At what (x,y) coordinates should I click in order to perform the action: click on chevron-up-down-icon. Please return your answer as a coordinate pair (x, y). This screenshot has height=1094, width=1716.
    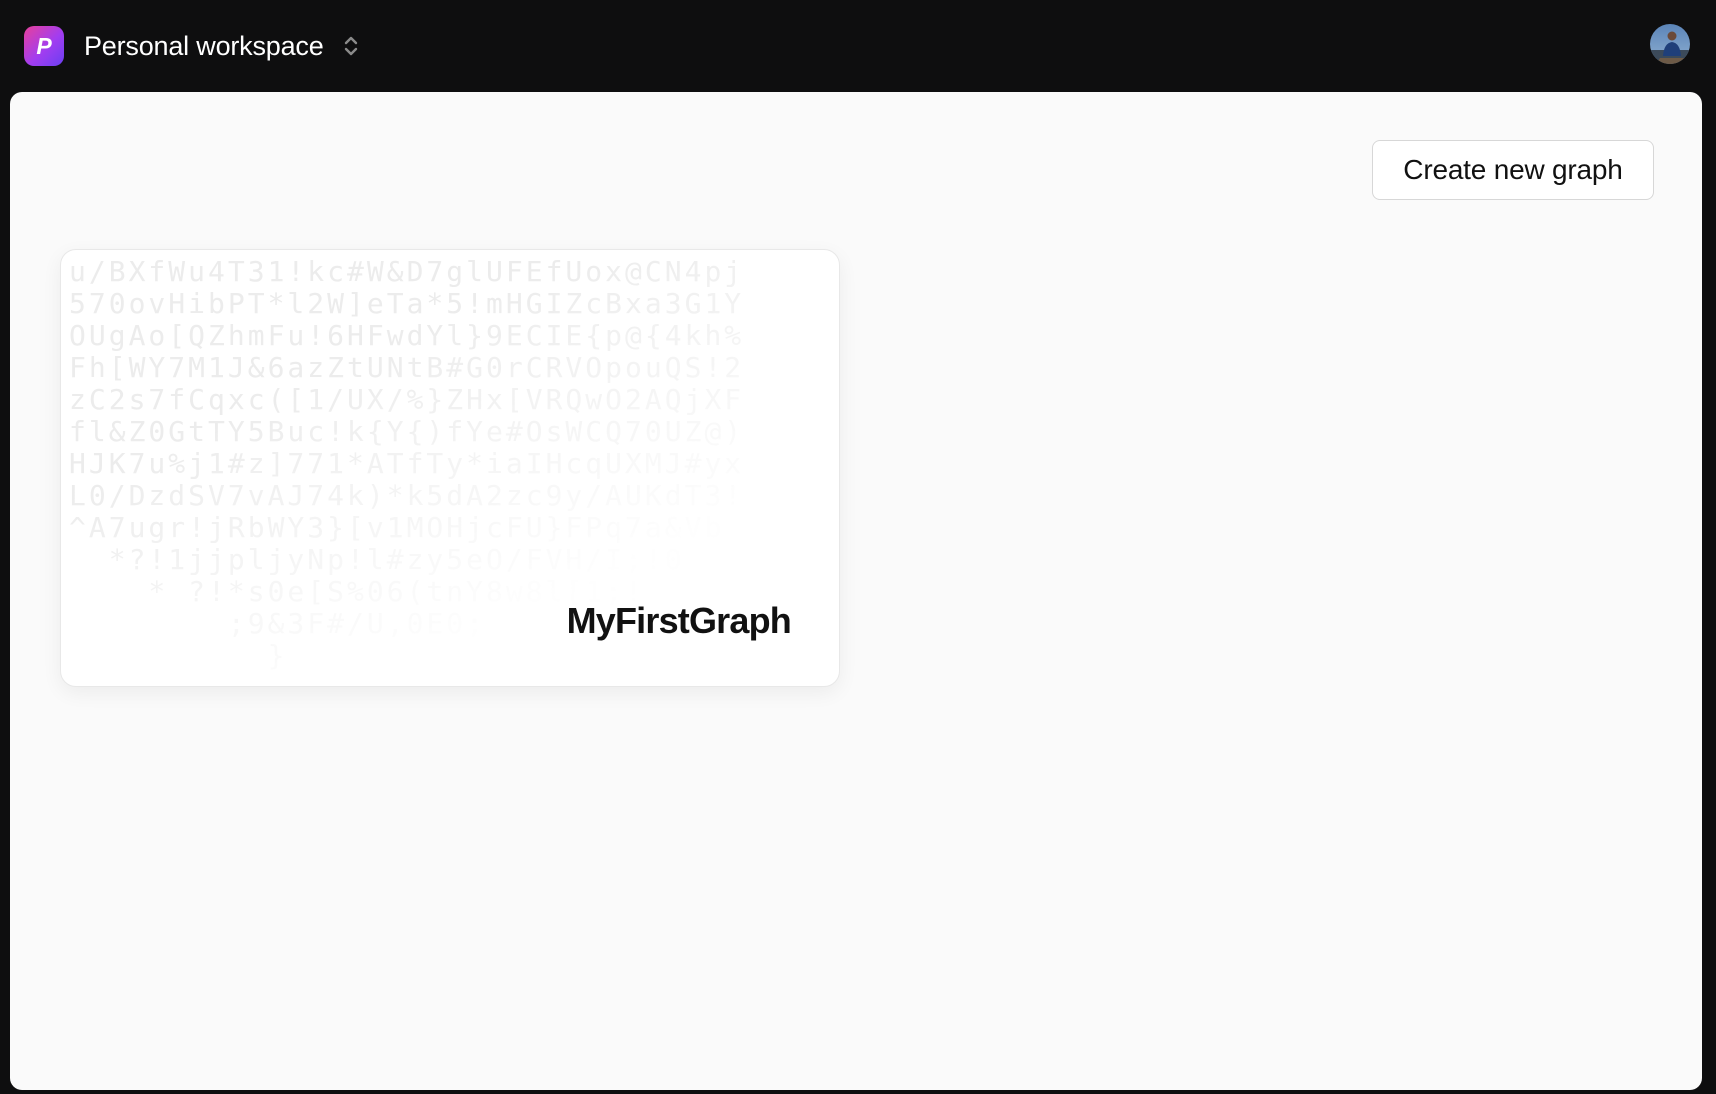
    Looking at the image, I should click on (351, 46).